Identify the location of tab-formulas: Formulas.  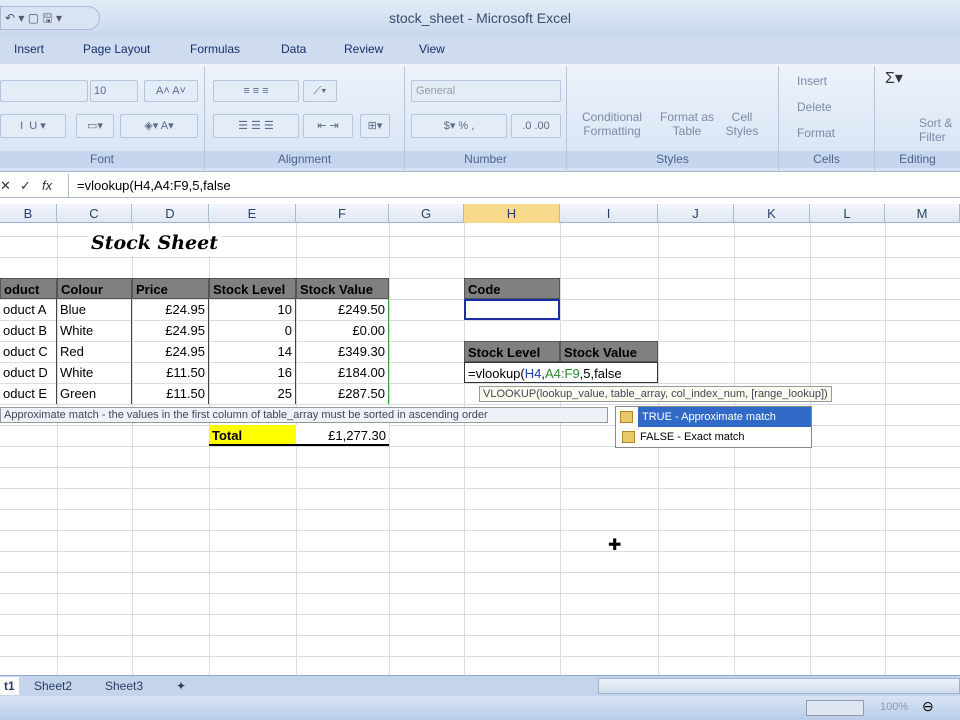
(215, 49).